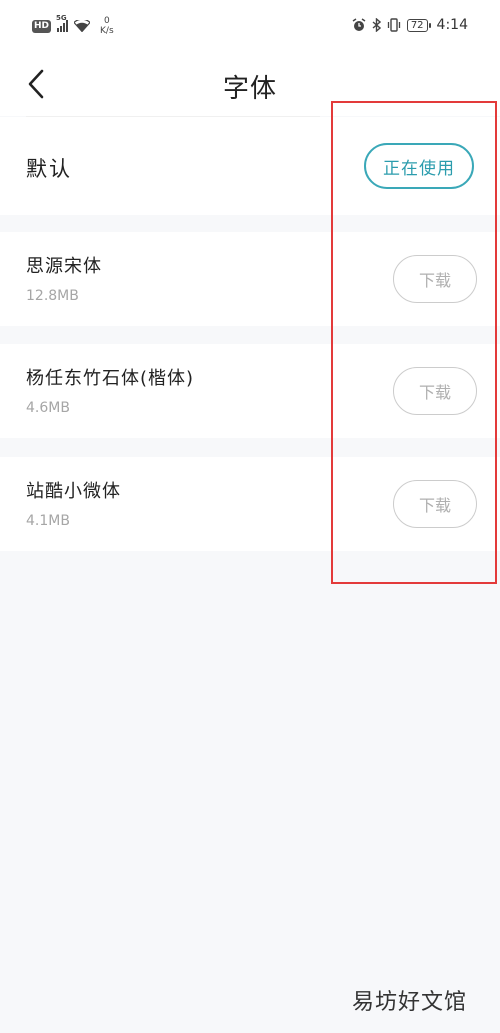 The image size is (500, 1033). What do you see at coordinates (48, 408) in the screenshot?
I see `font-file-size: 4.6MB` at bounding box center [48, 408].